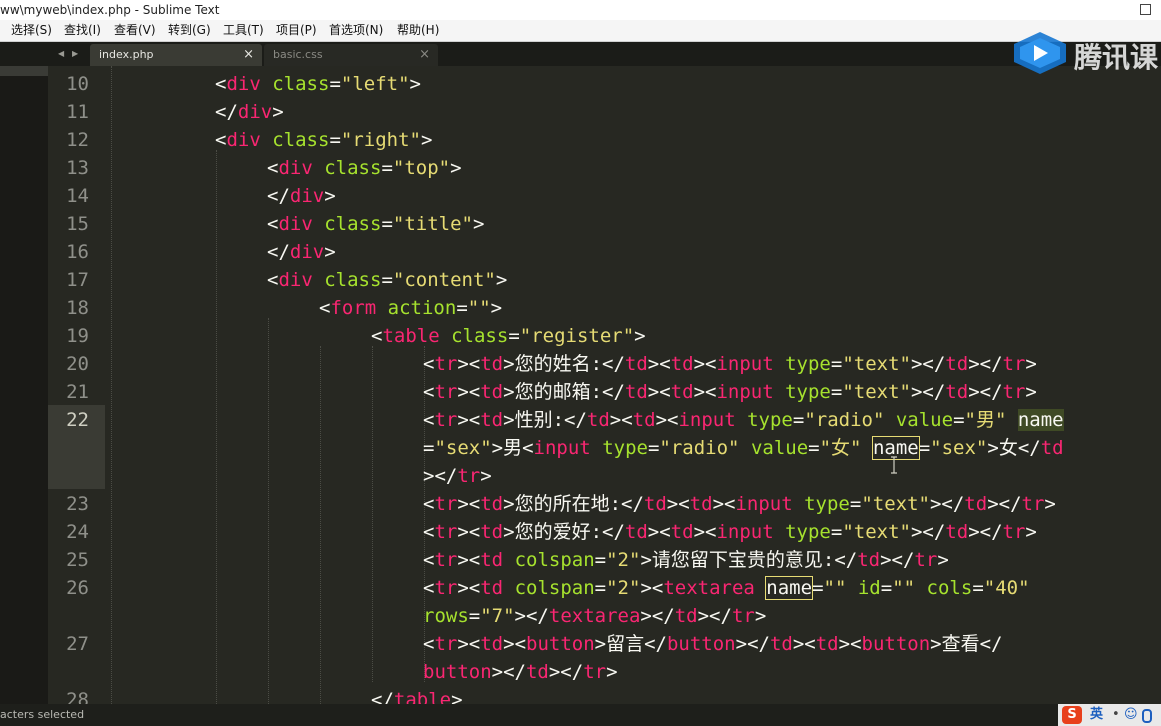  Describe the element at coordinates (745, 532) in the screenshot. I see `code-token: input` at that location.